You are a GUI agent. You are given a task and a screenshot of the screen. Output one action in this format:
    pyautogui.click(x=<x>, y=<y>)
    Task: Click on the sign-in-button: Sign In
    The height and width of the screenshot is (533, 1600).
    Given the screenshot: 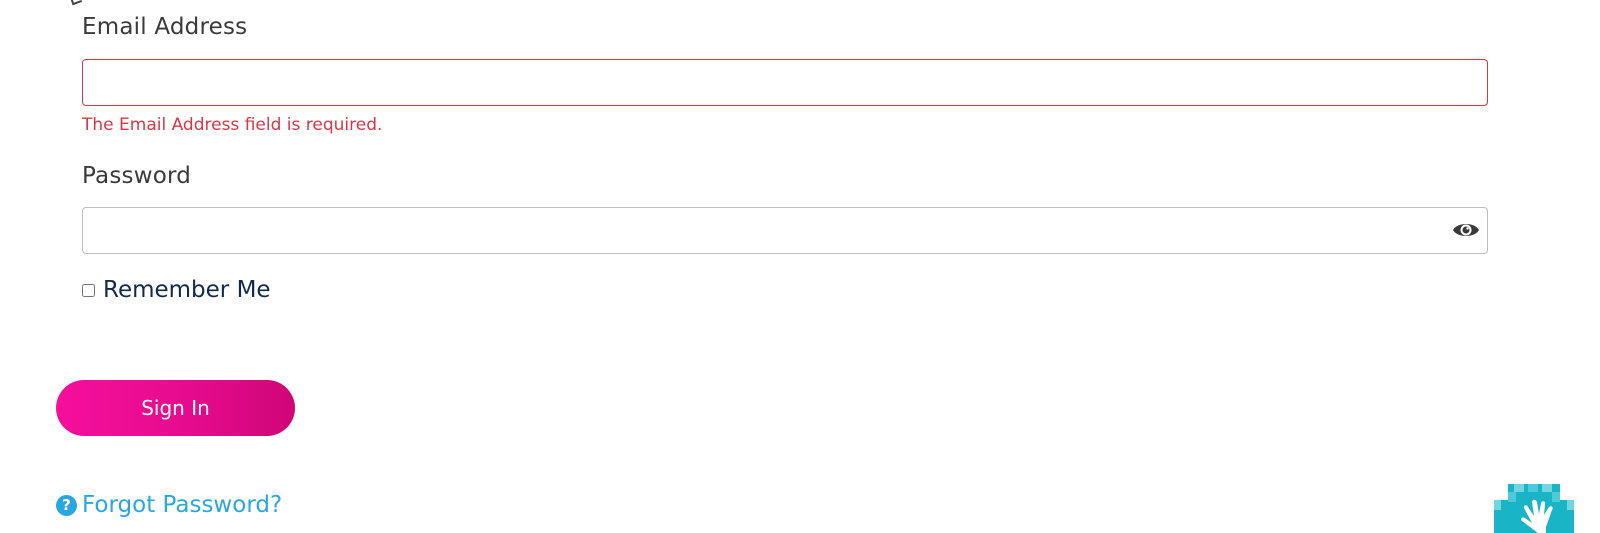 What is the action you would take?
    pyautogui.click(x=175, y=408)
    